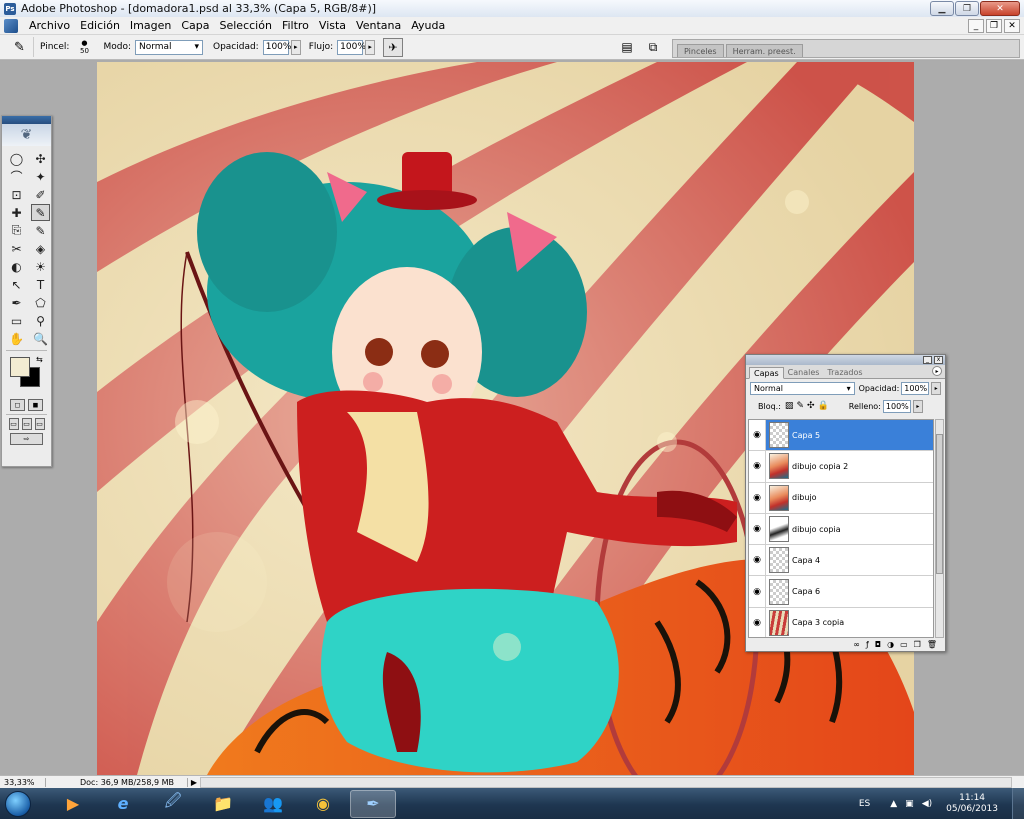 The height and width of the screenshot is (819, 1024). What do you see at coordinates (994, 26) in the screenshot?
I see `doc-restore-button: ❐` at bounding box center [994, 26].